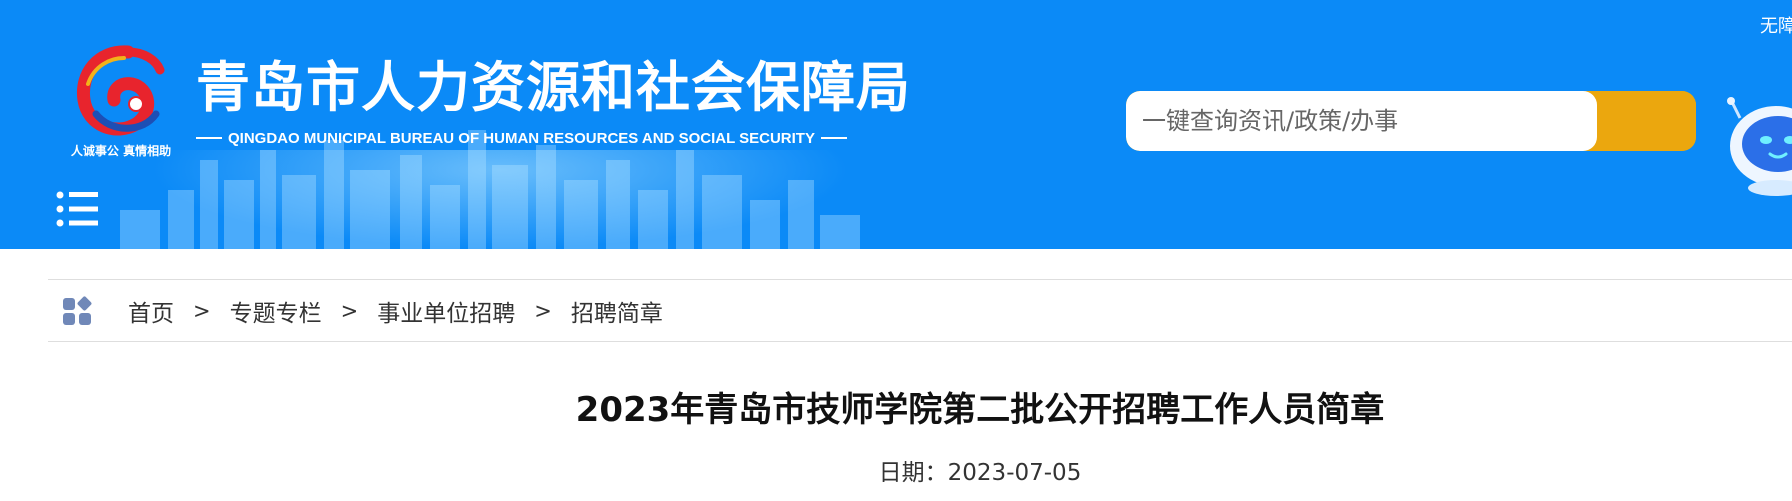  What do you see at coordinates (78, 209) in the screenshot?
I see `menu-icon` at bounding box center [78, 209].